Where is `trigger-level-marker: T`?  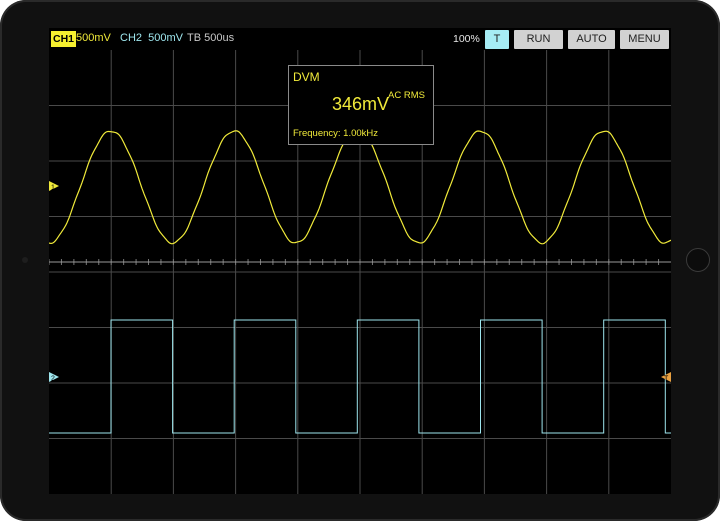
trigger-level-marker: T is located at coordinates (666, 377).